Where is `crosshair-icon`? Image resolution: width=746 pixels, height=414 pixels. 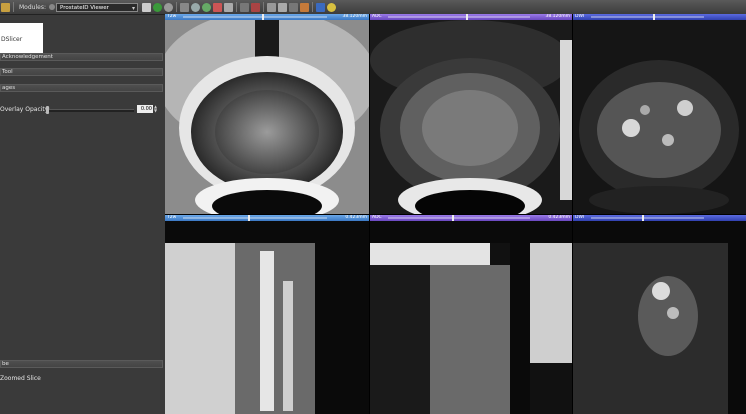
crosshair-icon is located at coordinates (255, 7).